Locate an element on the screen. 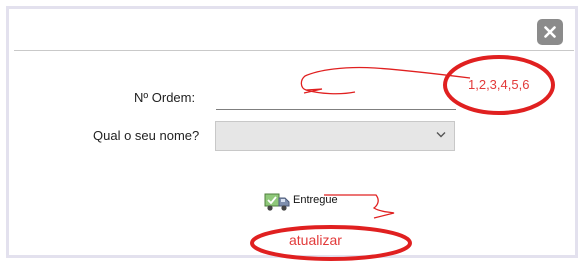  ordem-label: Nº Ordem: is located at coordinates (165, 97).